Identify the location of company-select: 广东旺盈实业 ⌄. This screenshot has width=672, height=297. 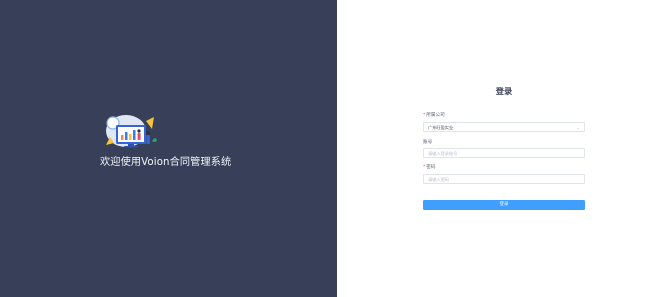
(504, 127).